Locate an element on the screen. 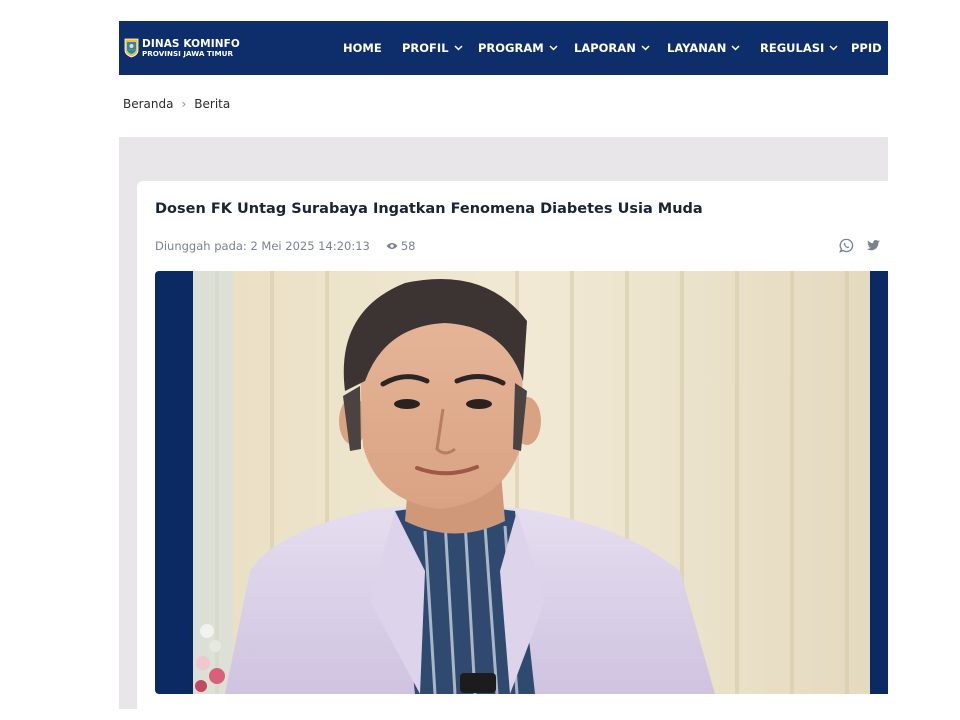 The width and height of the screenshot is (960, 720). nav-item-ppid: PPID is located at coordinates (866, 48).